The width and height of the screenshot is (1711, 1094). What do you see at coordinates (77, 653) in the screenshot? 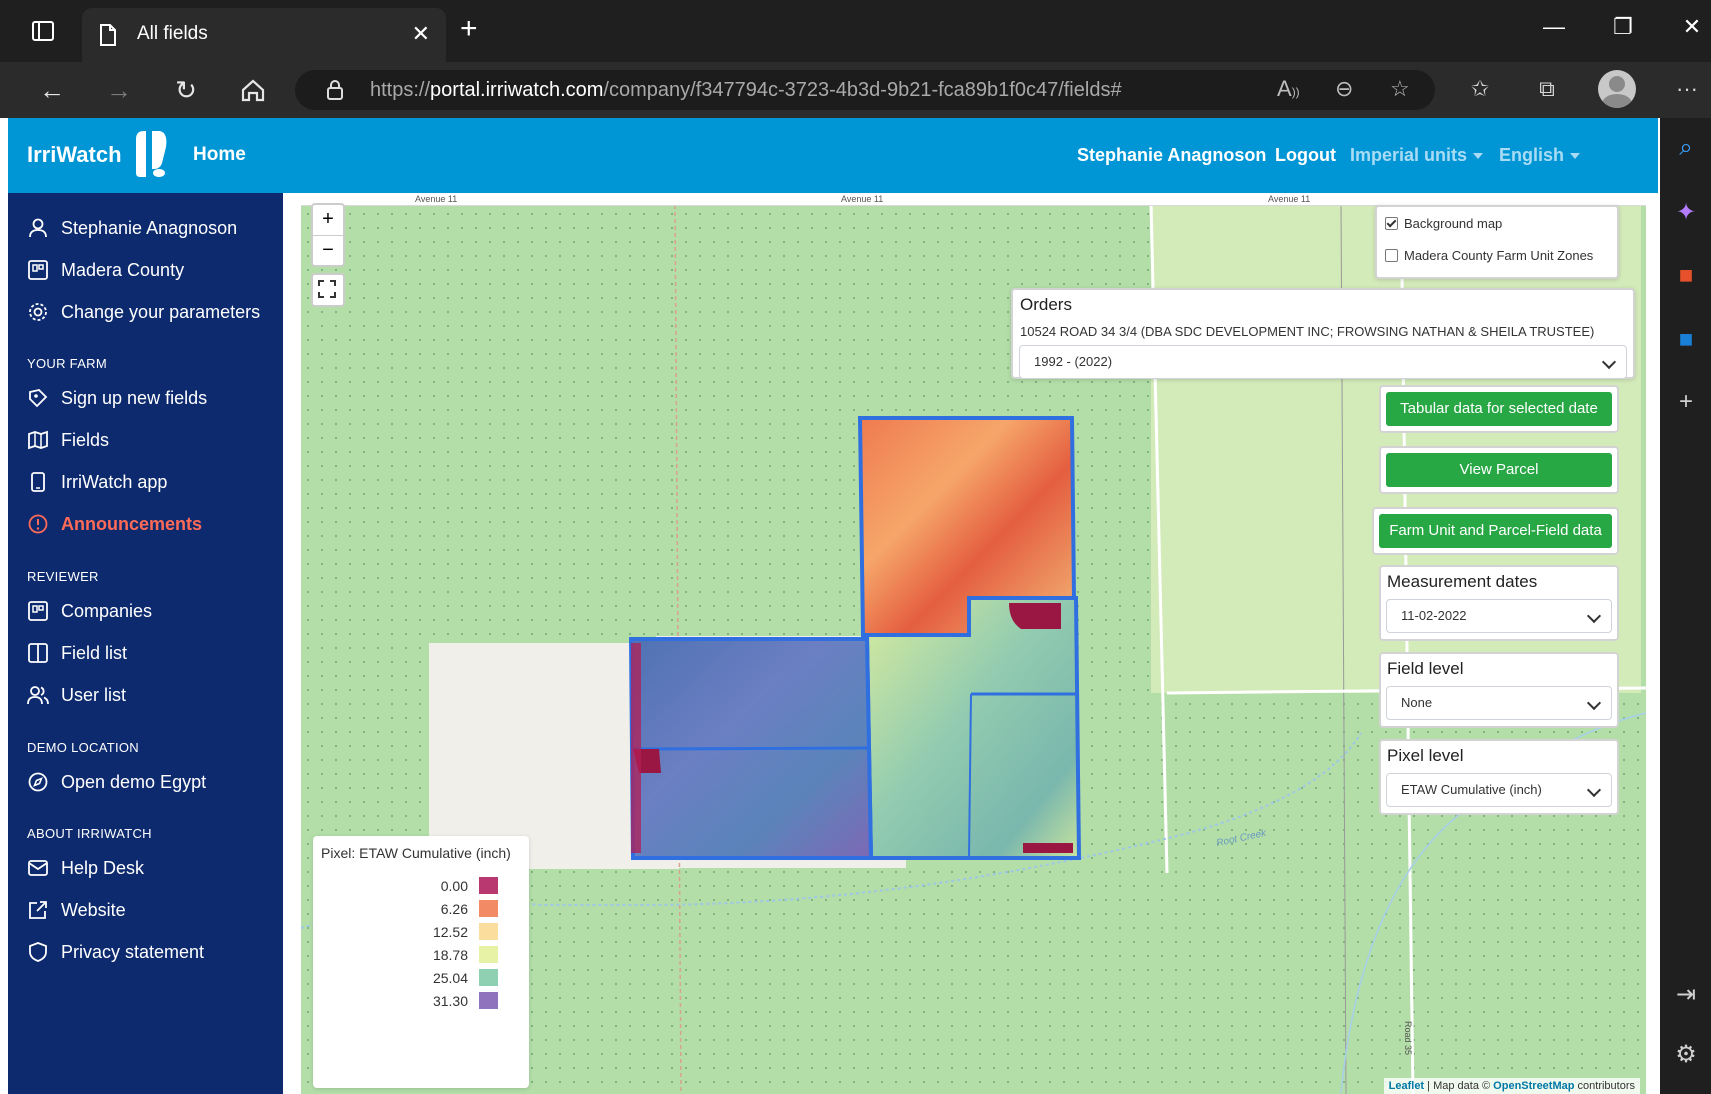
I see `sidebar-item-field-list: Field list` at bounding box center [77, 653].